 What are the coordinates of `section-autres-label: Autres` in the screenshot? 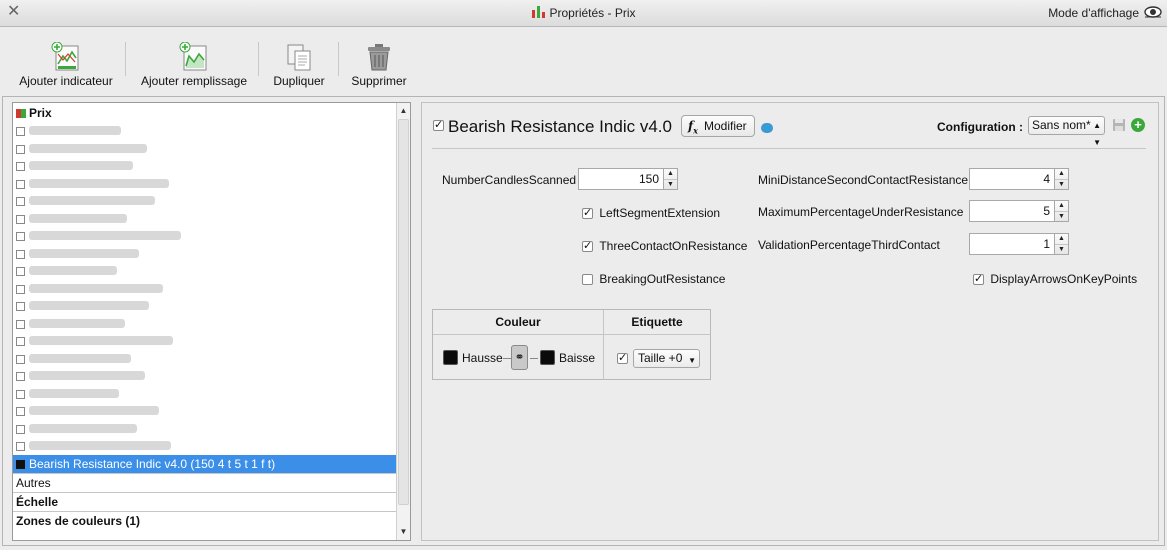 It's located at (33, 483).